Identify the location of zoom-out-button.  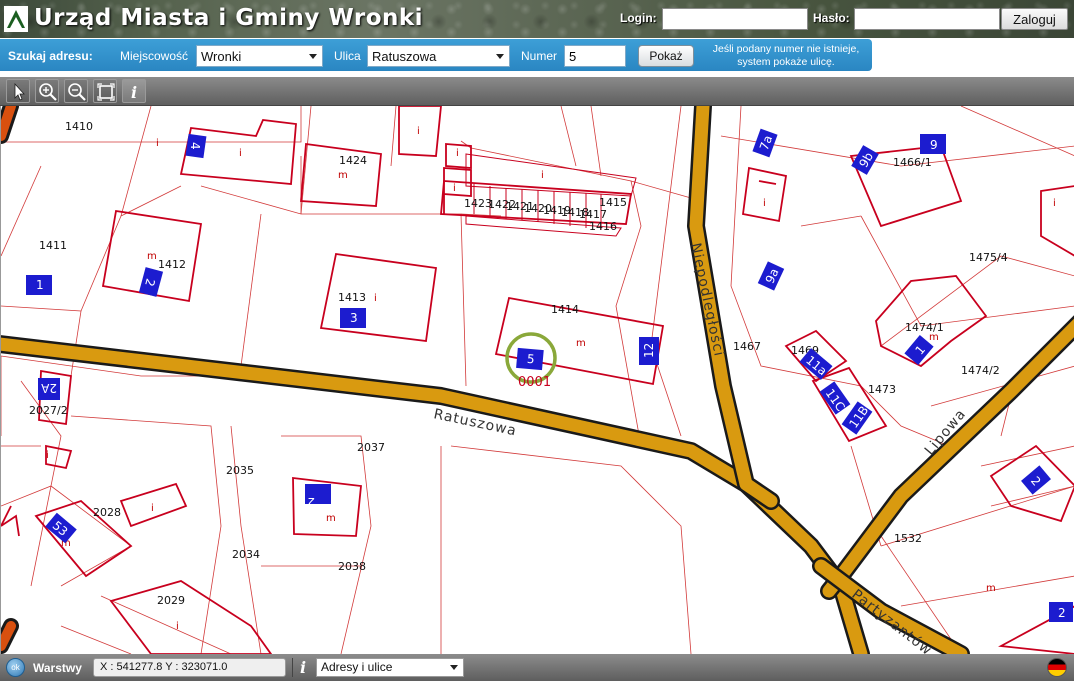
(76, 91).